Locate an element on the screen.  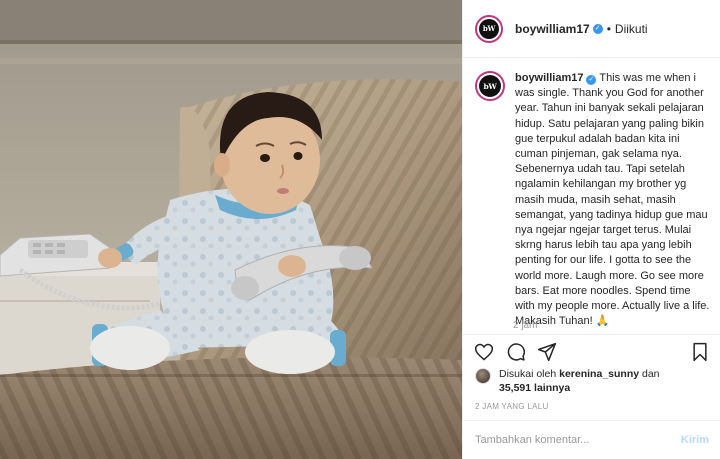
share-icon is located at coordinates (547, 352).